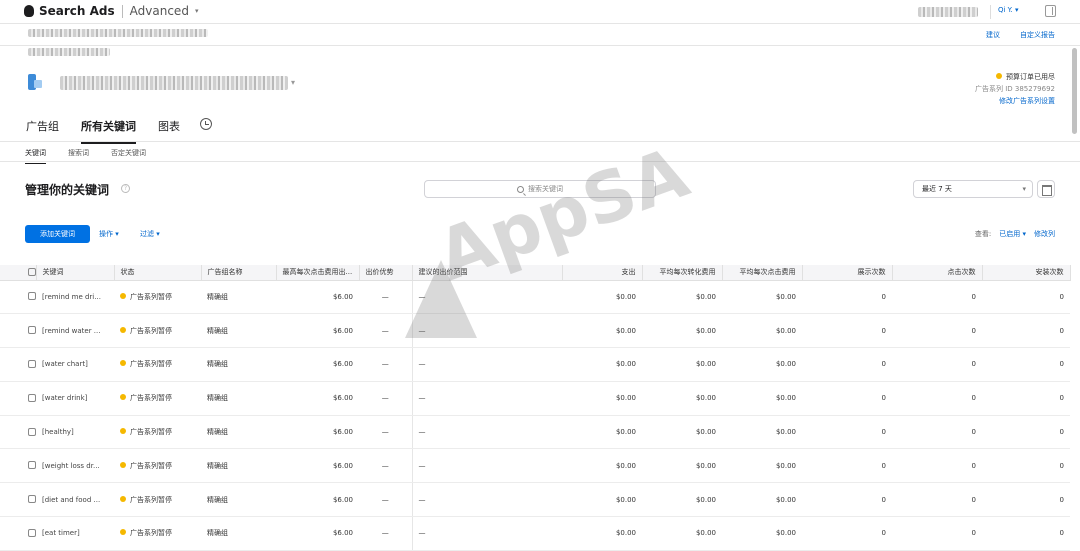  I want to click on col-header-keyword: 关键词, so click(75, 273).